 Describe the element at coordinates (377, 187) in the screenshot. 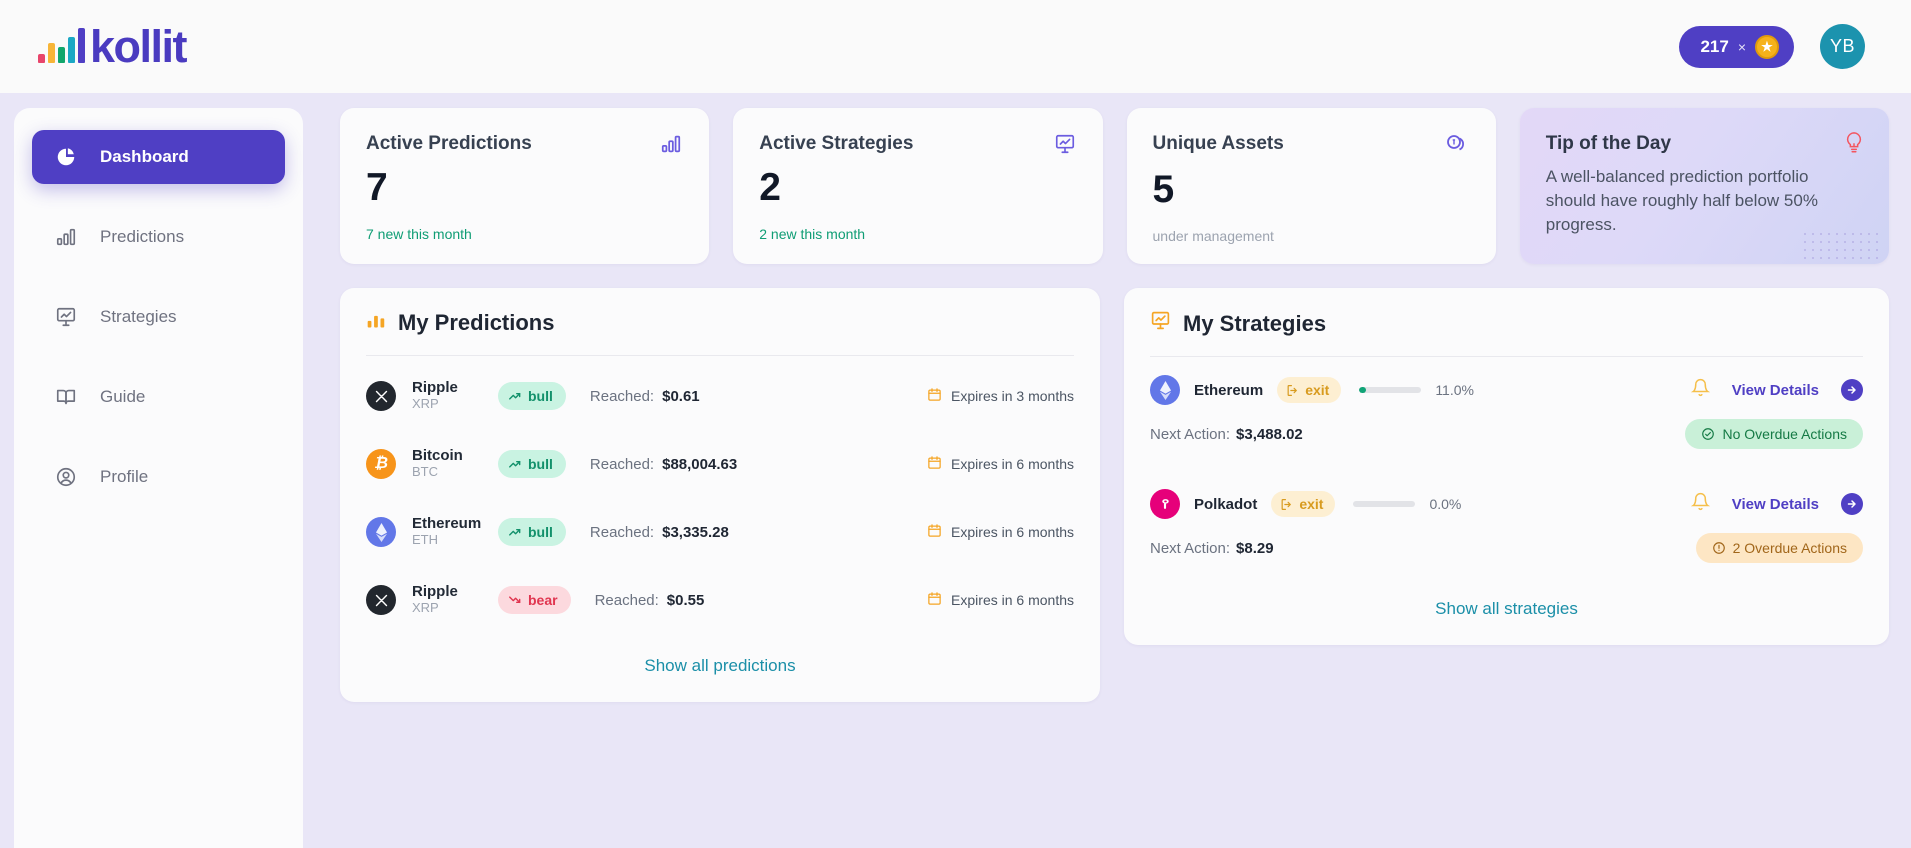

I see `stat-value: 7` at that location.